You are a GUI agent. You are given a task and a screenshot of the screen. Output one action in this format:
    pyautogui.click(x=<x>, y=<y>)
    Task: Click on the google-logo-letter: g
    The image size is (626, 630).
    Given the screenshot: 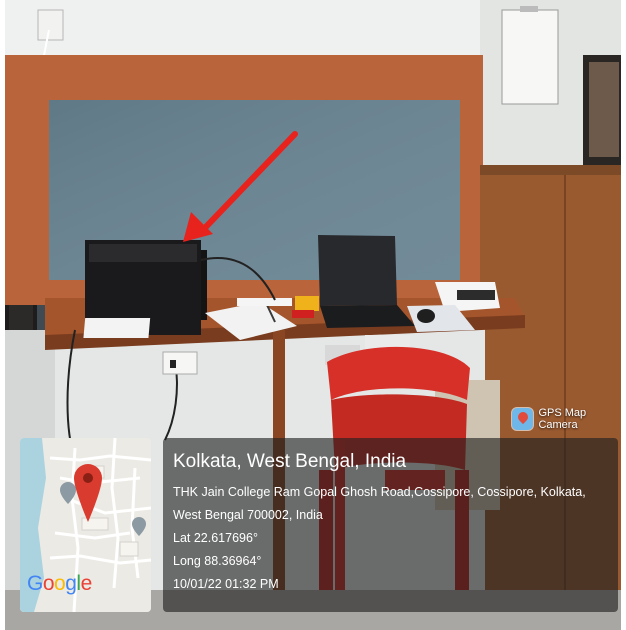 What is the action you would take?
    pyautogui.click(x=71, y=583)
    